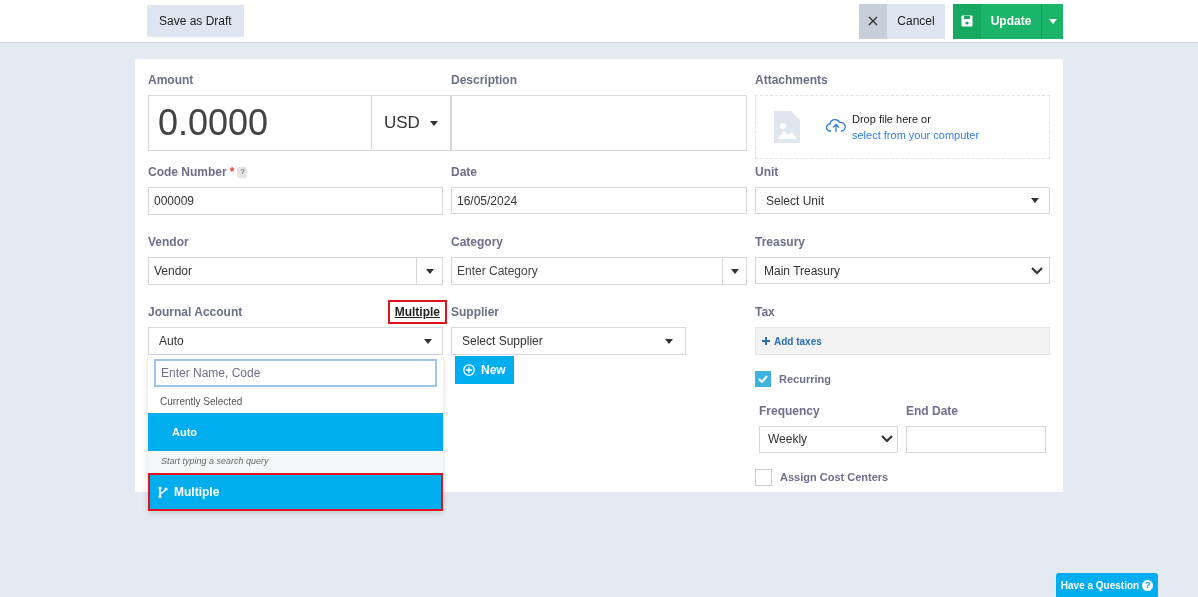  Describe the element at coordinates (836, 125) in the screenshot. I see `cloud-upload-icon` at that location.